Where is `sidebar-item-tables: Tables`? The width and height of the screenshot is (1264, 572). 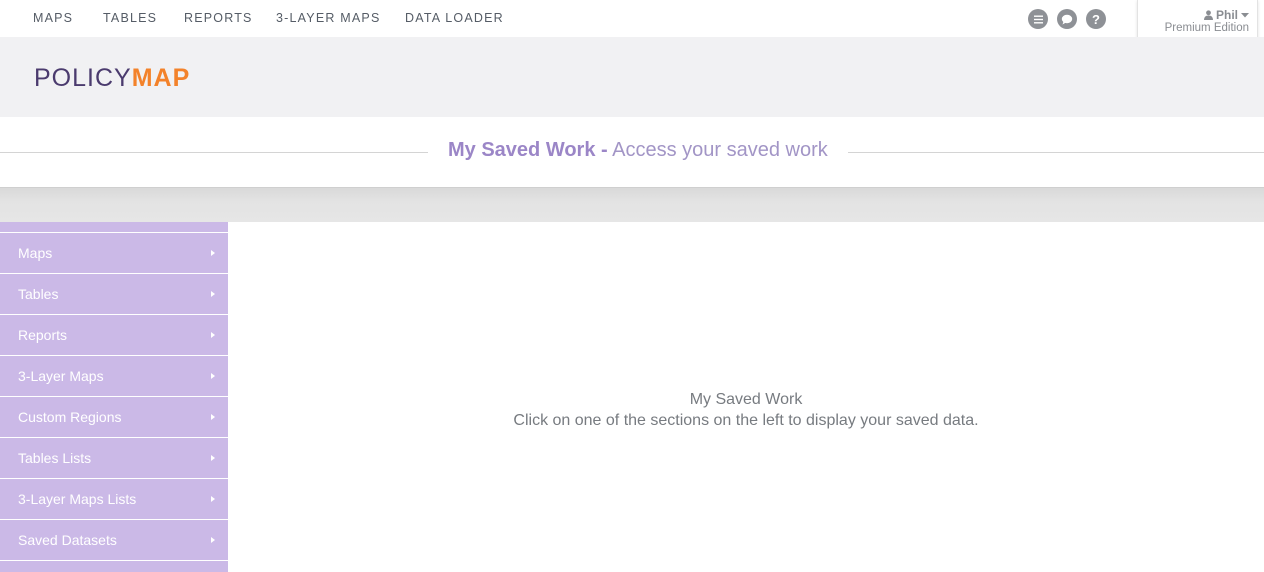 sidebar-item-tables: Tables is located at coordinates (114, 294).